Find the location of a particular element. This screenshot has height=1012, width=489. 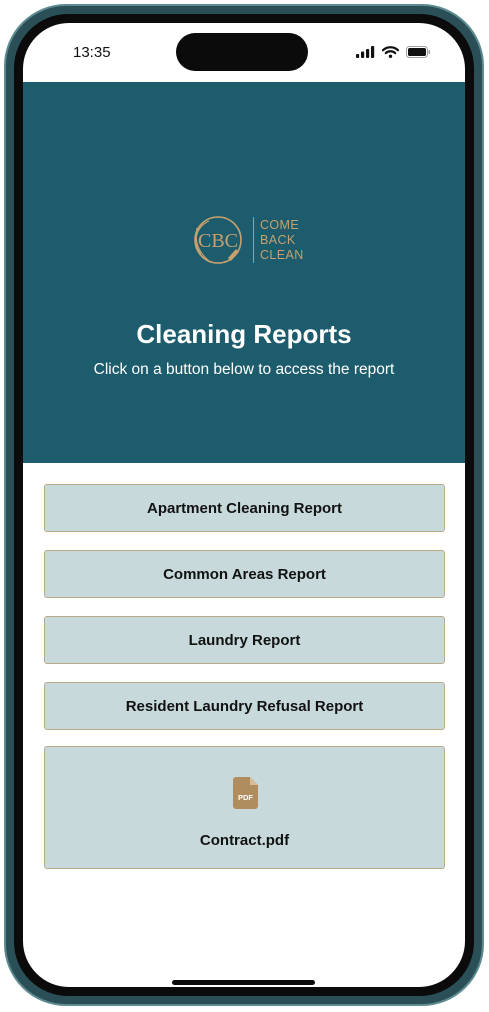

dynamic-island is located at coordinates (242, 52).